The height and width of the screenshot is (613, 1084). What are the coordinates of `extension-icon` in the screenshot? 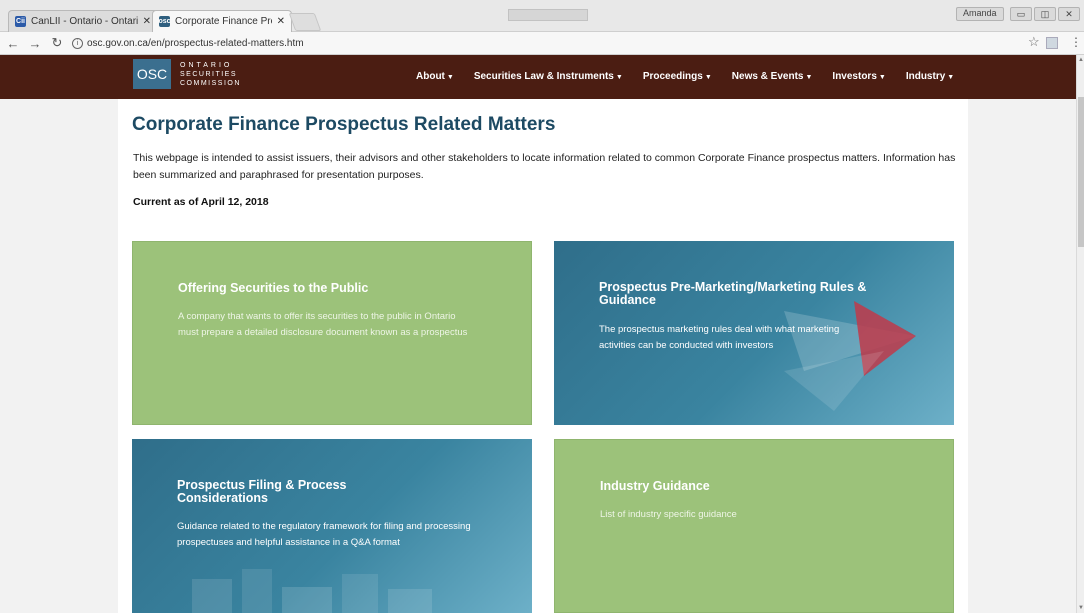 It's located at (1052, 43).